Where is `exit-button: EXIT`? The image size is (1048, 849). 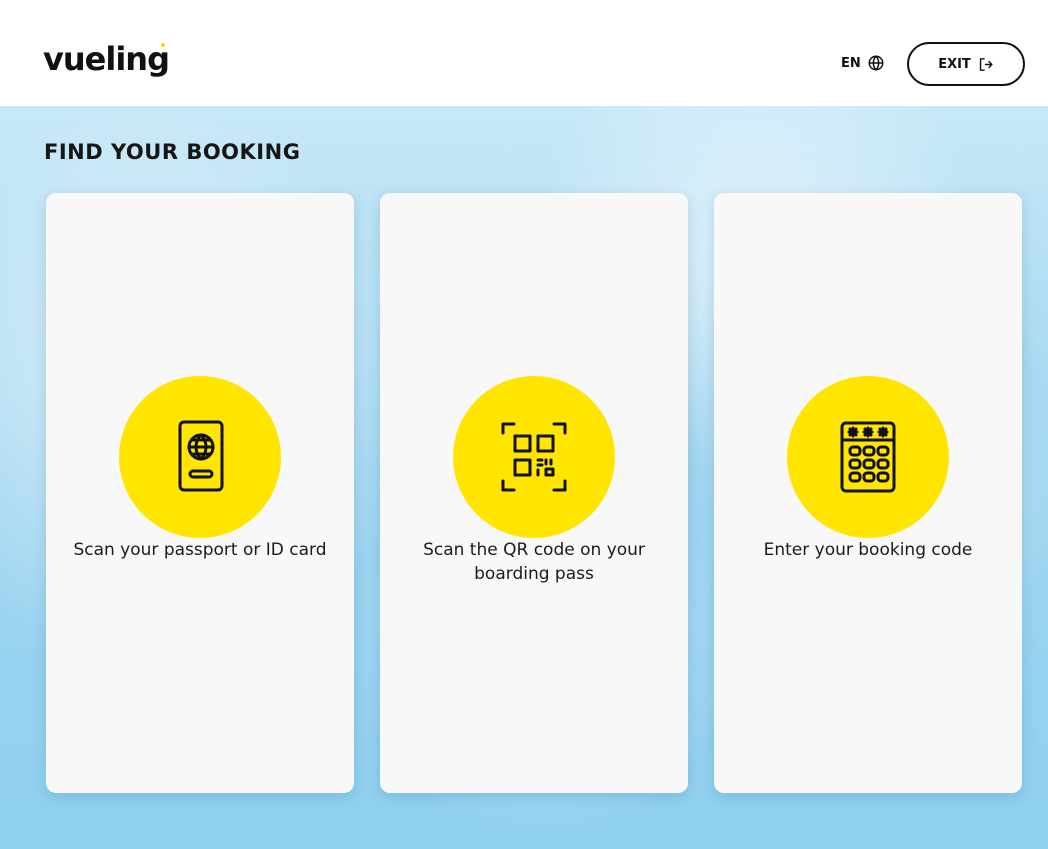
exit-button: EXIT is located at coordinates (966, 64).